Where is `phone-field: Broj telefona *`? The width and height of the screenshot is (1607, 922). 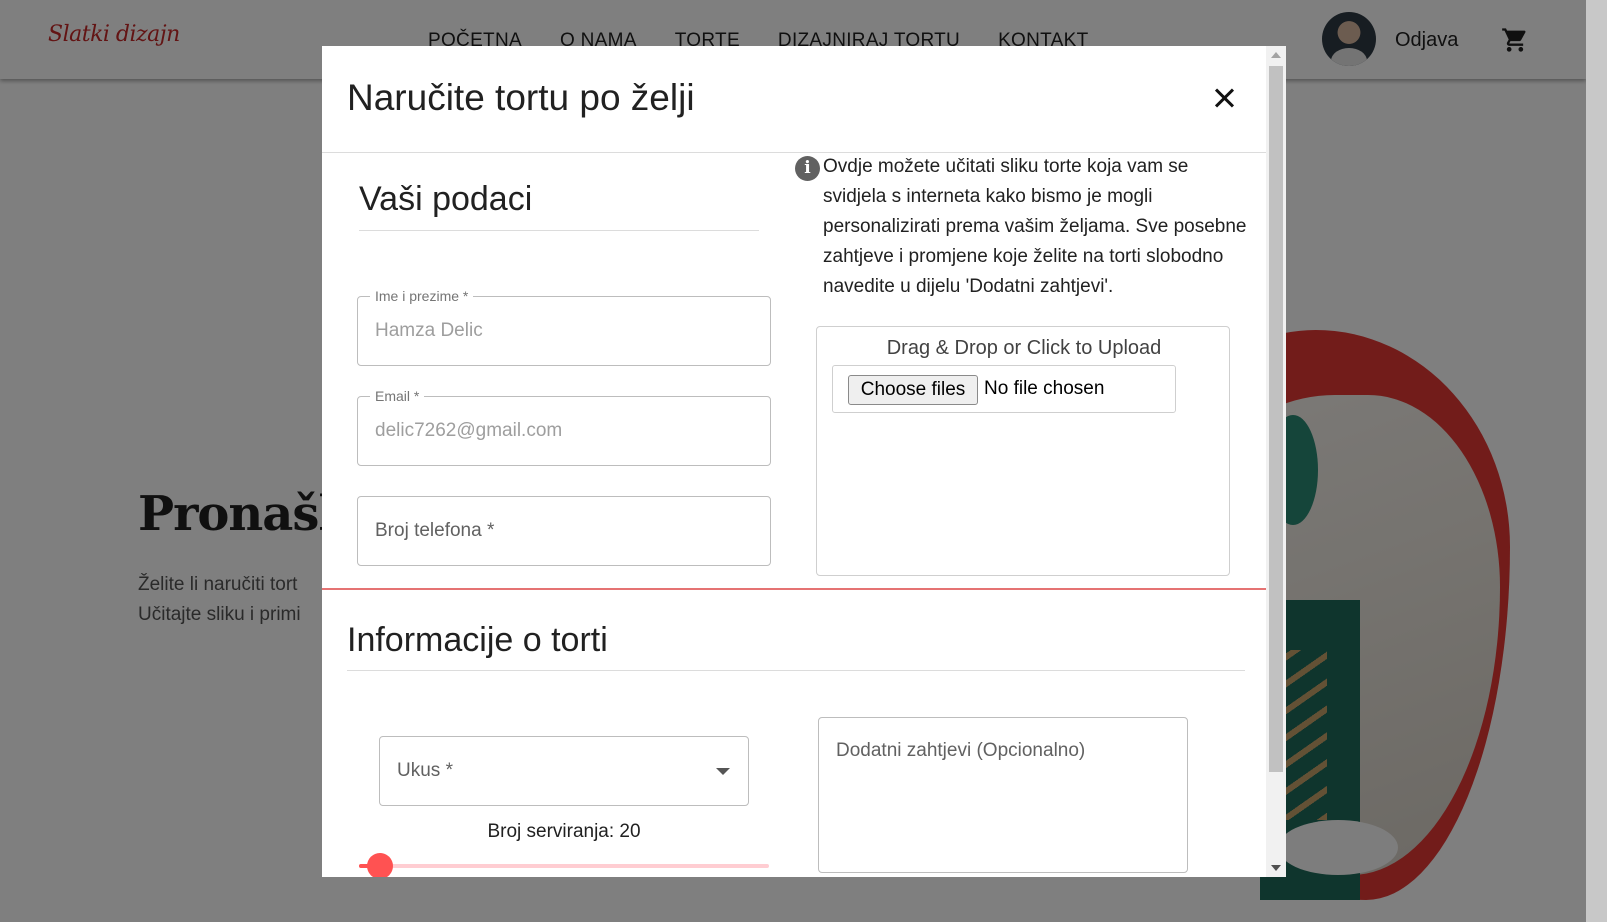 phone-field: Broj telefona * is located at coordinates (564, 531).